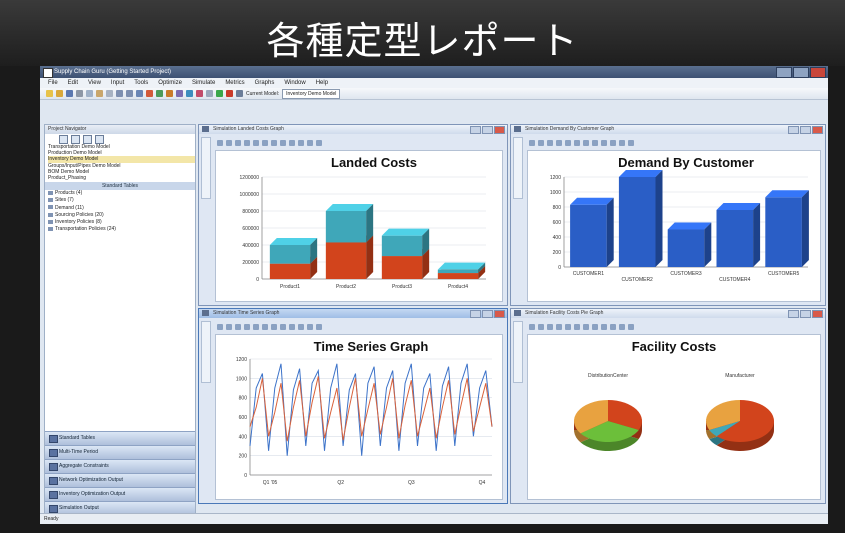  I want to click on table-icon, so click(139, 93).